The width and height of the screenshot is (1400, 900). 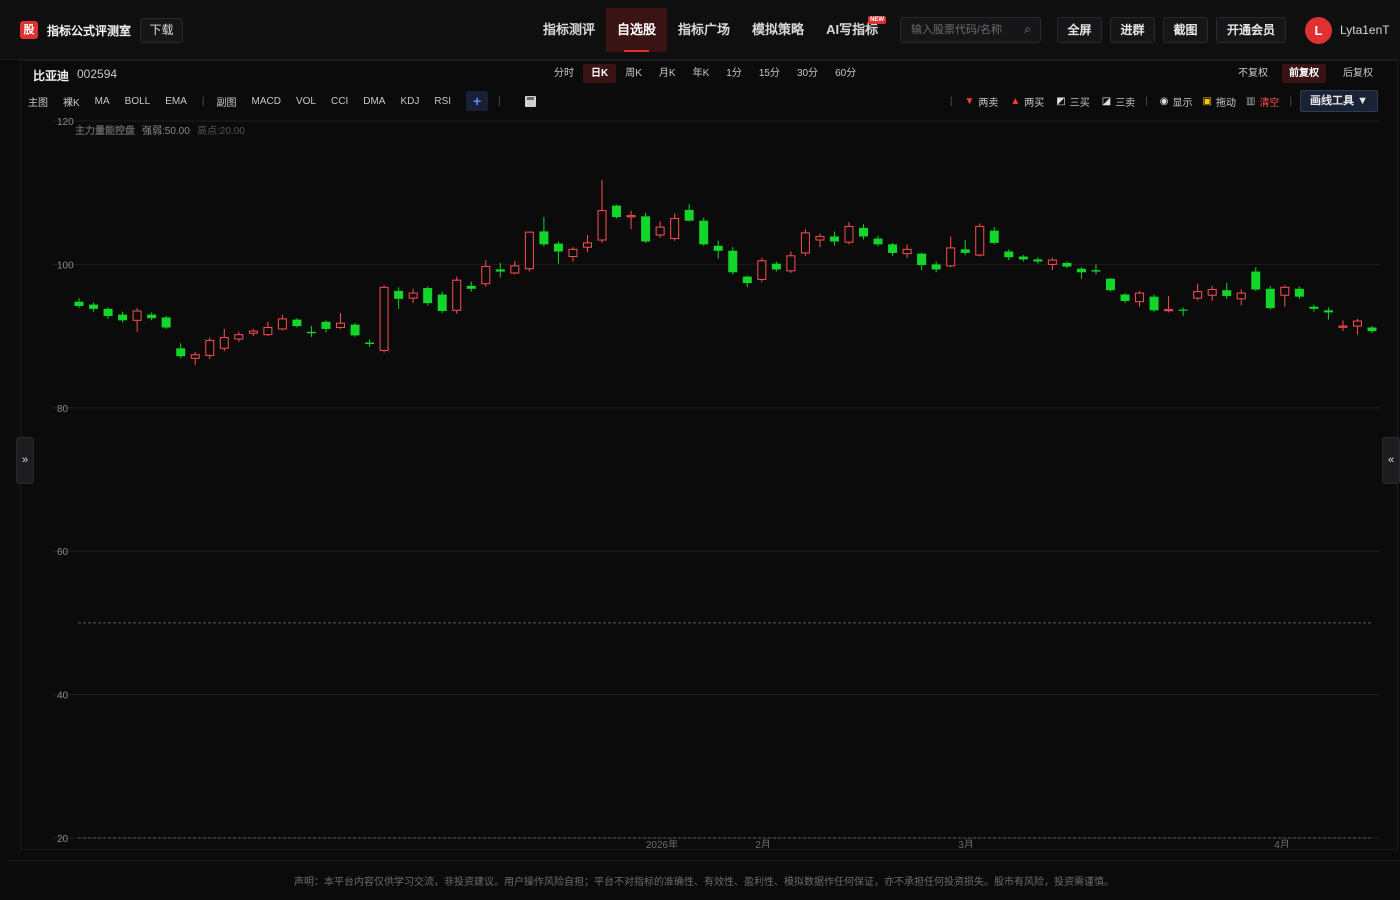 I want to click on indicator-bare-k: 裸K, so click(x=71, y=101).